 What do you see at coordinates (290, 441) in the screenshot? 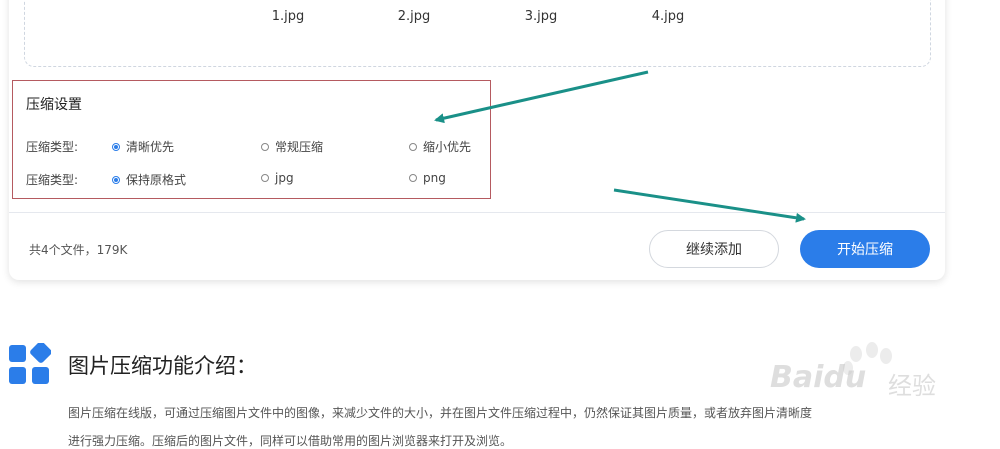
I see `intro-paragraph-line-2: 进行强力压缩。压缩后的图片文件，同样可以借助常用的图片浏览器来打开及浏览。` at bounding box center [290, 441].